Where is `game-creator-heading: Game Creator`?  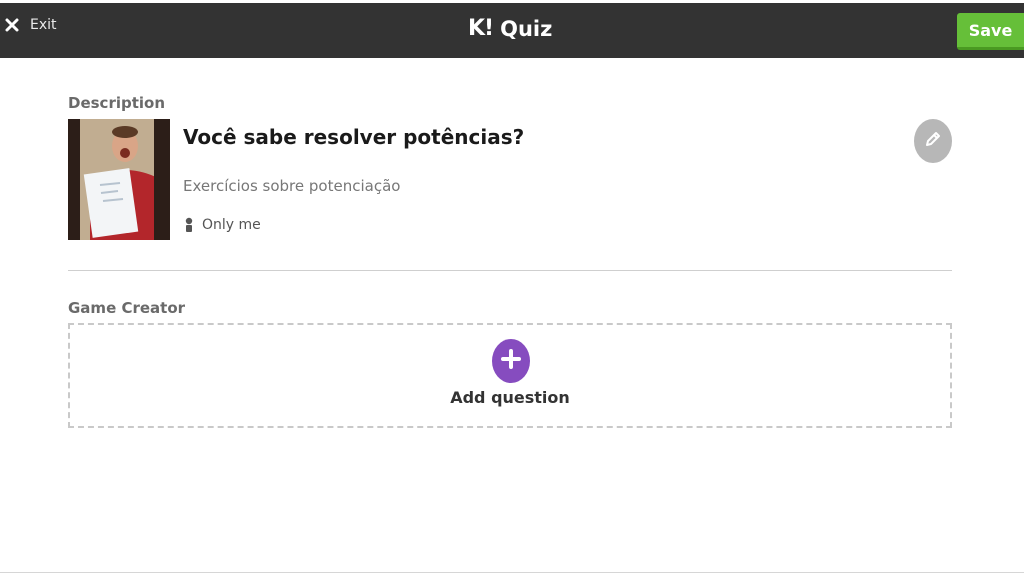 game-creator-heading: Game Creator is located at coordinates (127, 308).